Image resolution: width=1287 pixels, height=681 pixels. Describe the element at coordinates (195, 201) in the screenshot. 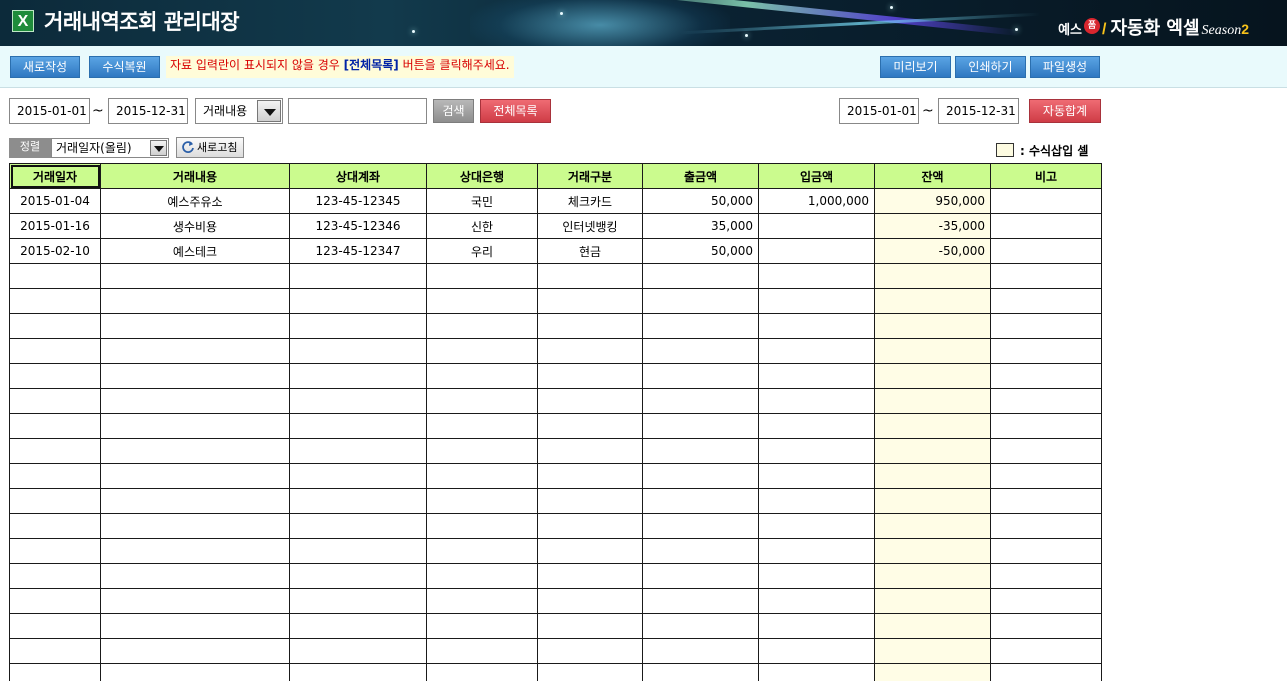

I see `description-cell: 예스주유소` at that location.